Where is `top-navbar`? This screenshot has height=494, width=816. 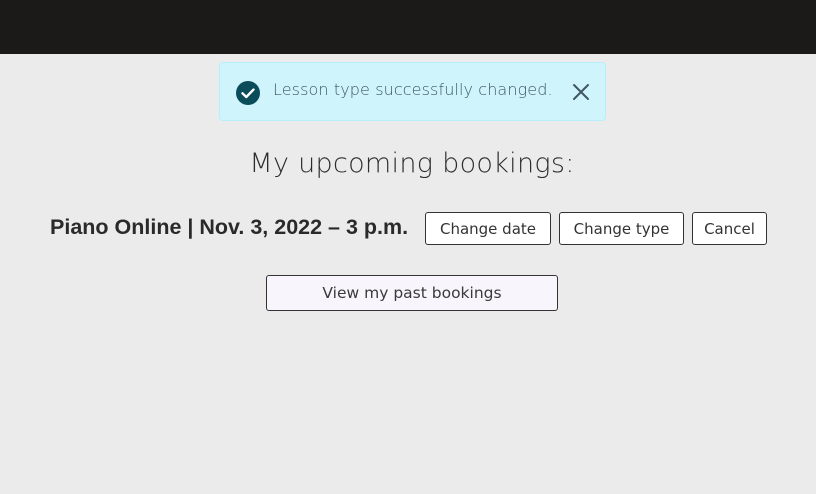
top-navbar is located at coordinates (408, 27).